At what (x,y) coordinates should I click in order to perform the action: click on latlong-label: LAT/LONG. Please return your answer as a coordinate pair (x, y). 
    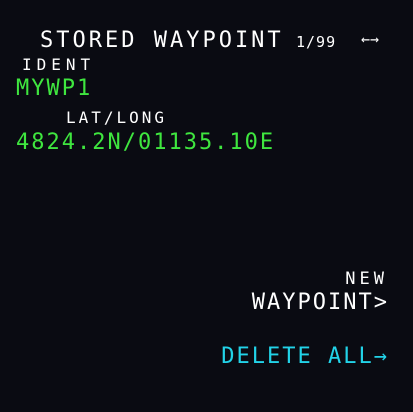
    Looking at the image, I should click on (117, 117).